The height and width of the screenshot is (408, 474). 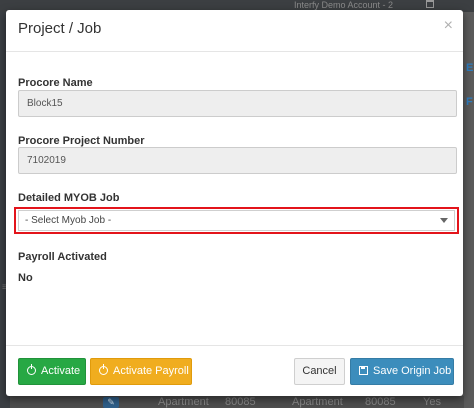 What do you see at coordinates (55, 83) in the screenshot?
I see `procore-name-label: Procore Name` at bounding box center [55, 83].